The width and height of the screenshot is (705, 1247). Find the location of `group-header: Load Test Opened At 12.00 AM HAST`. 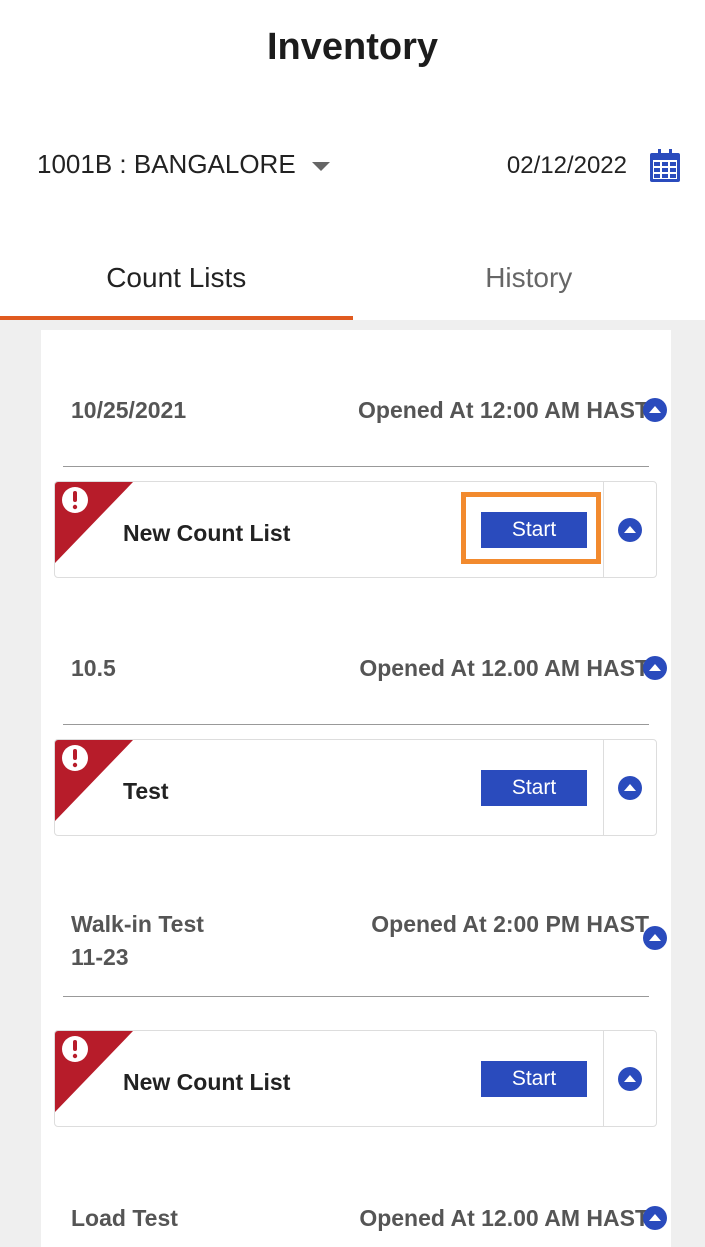

group-header: Load Test Opened At 12.00 AM HAST is located at coordinates (365, 1218).